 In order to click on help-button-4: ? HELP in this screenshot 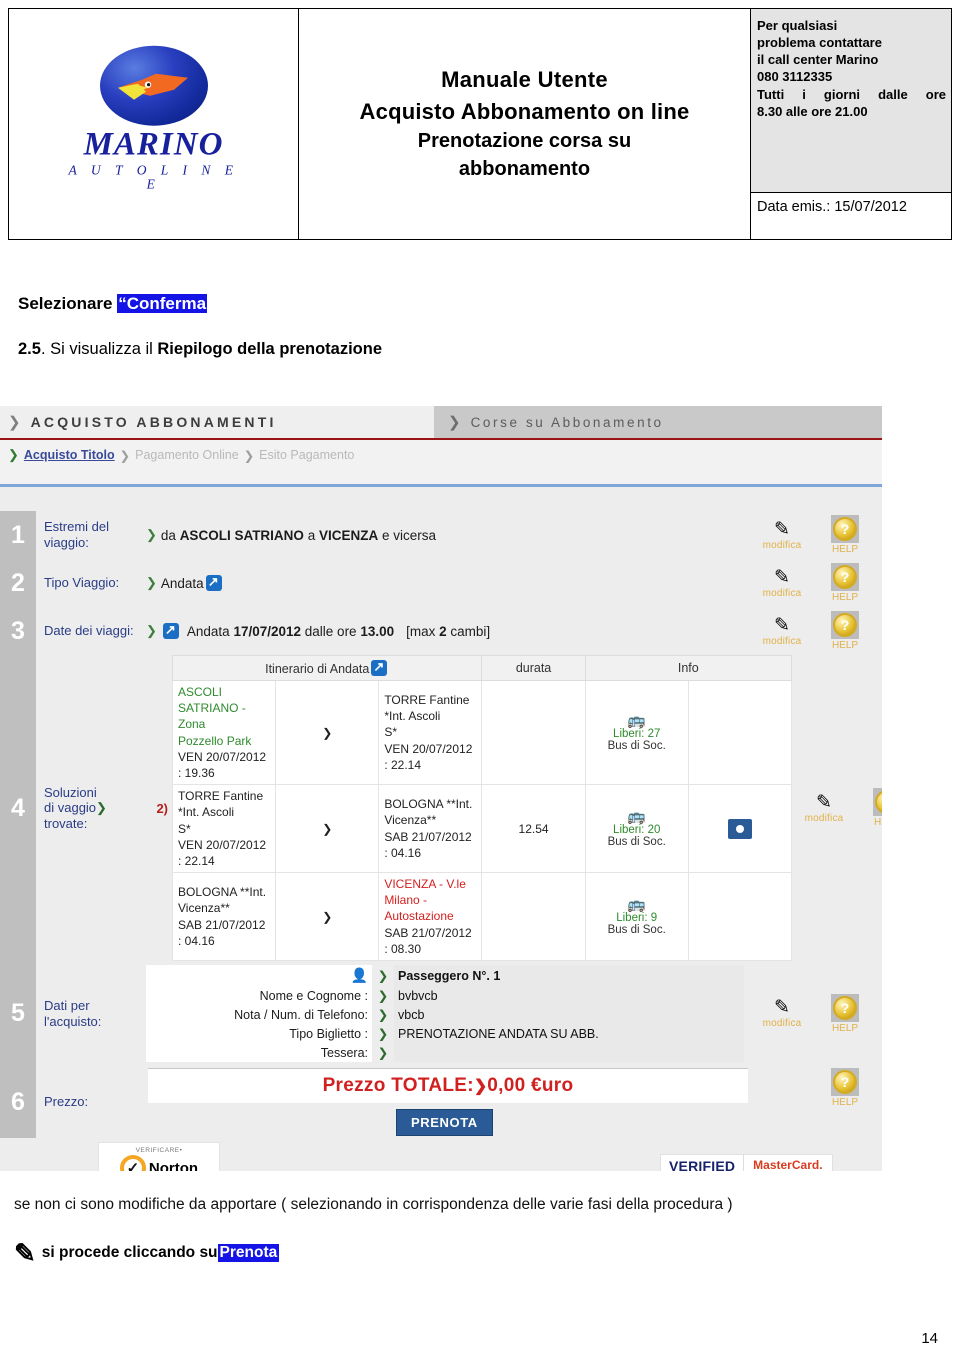, I will do `click(873, 808)`.